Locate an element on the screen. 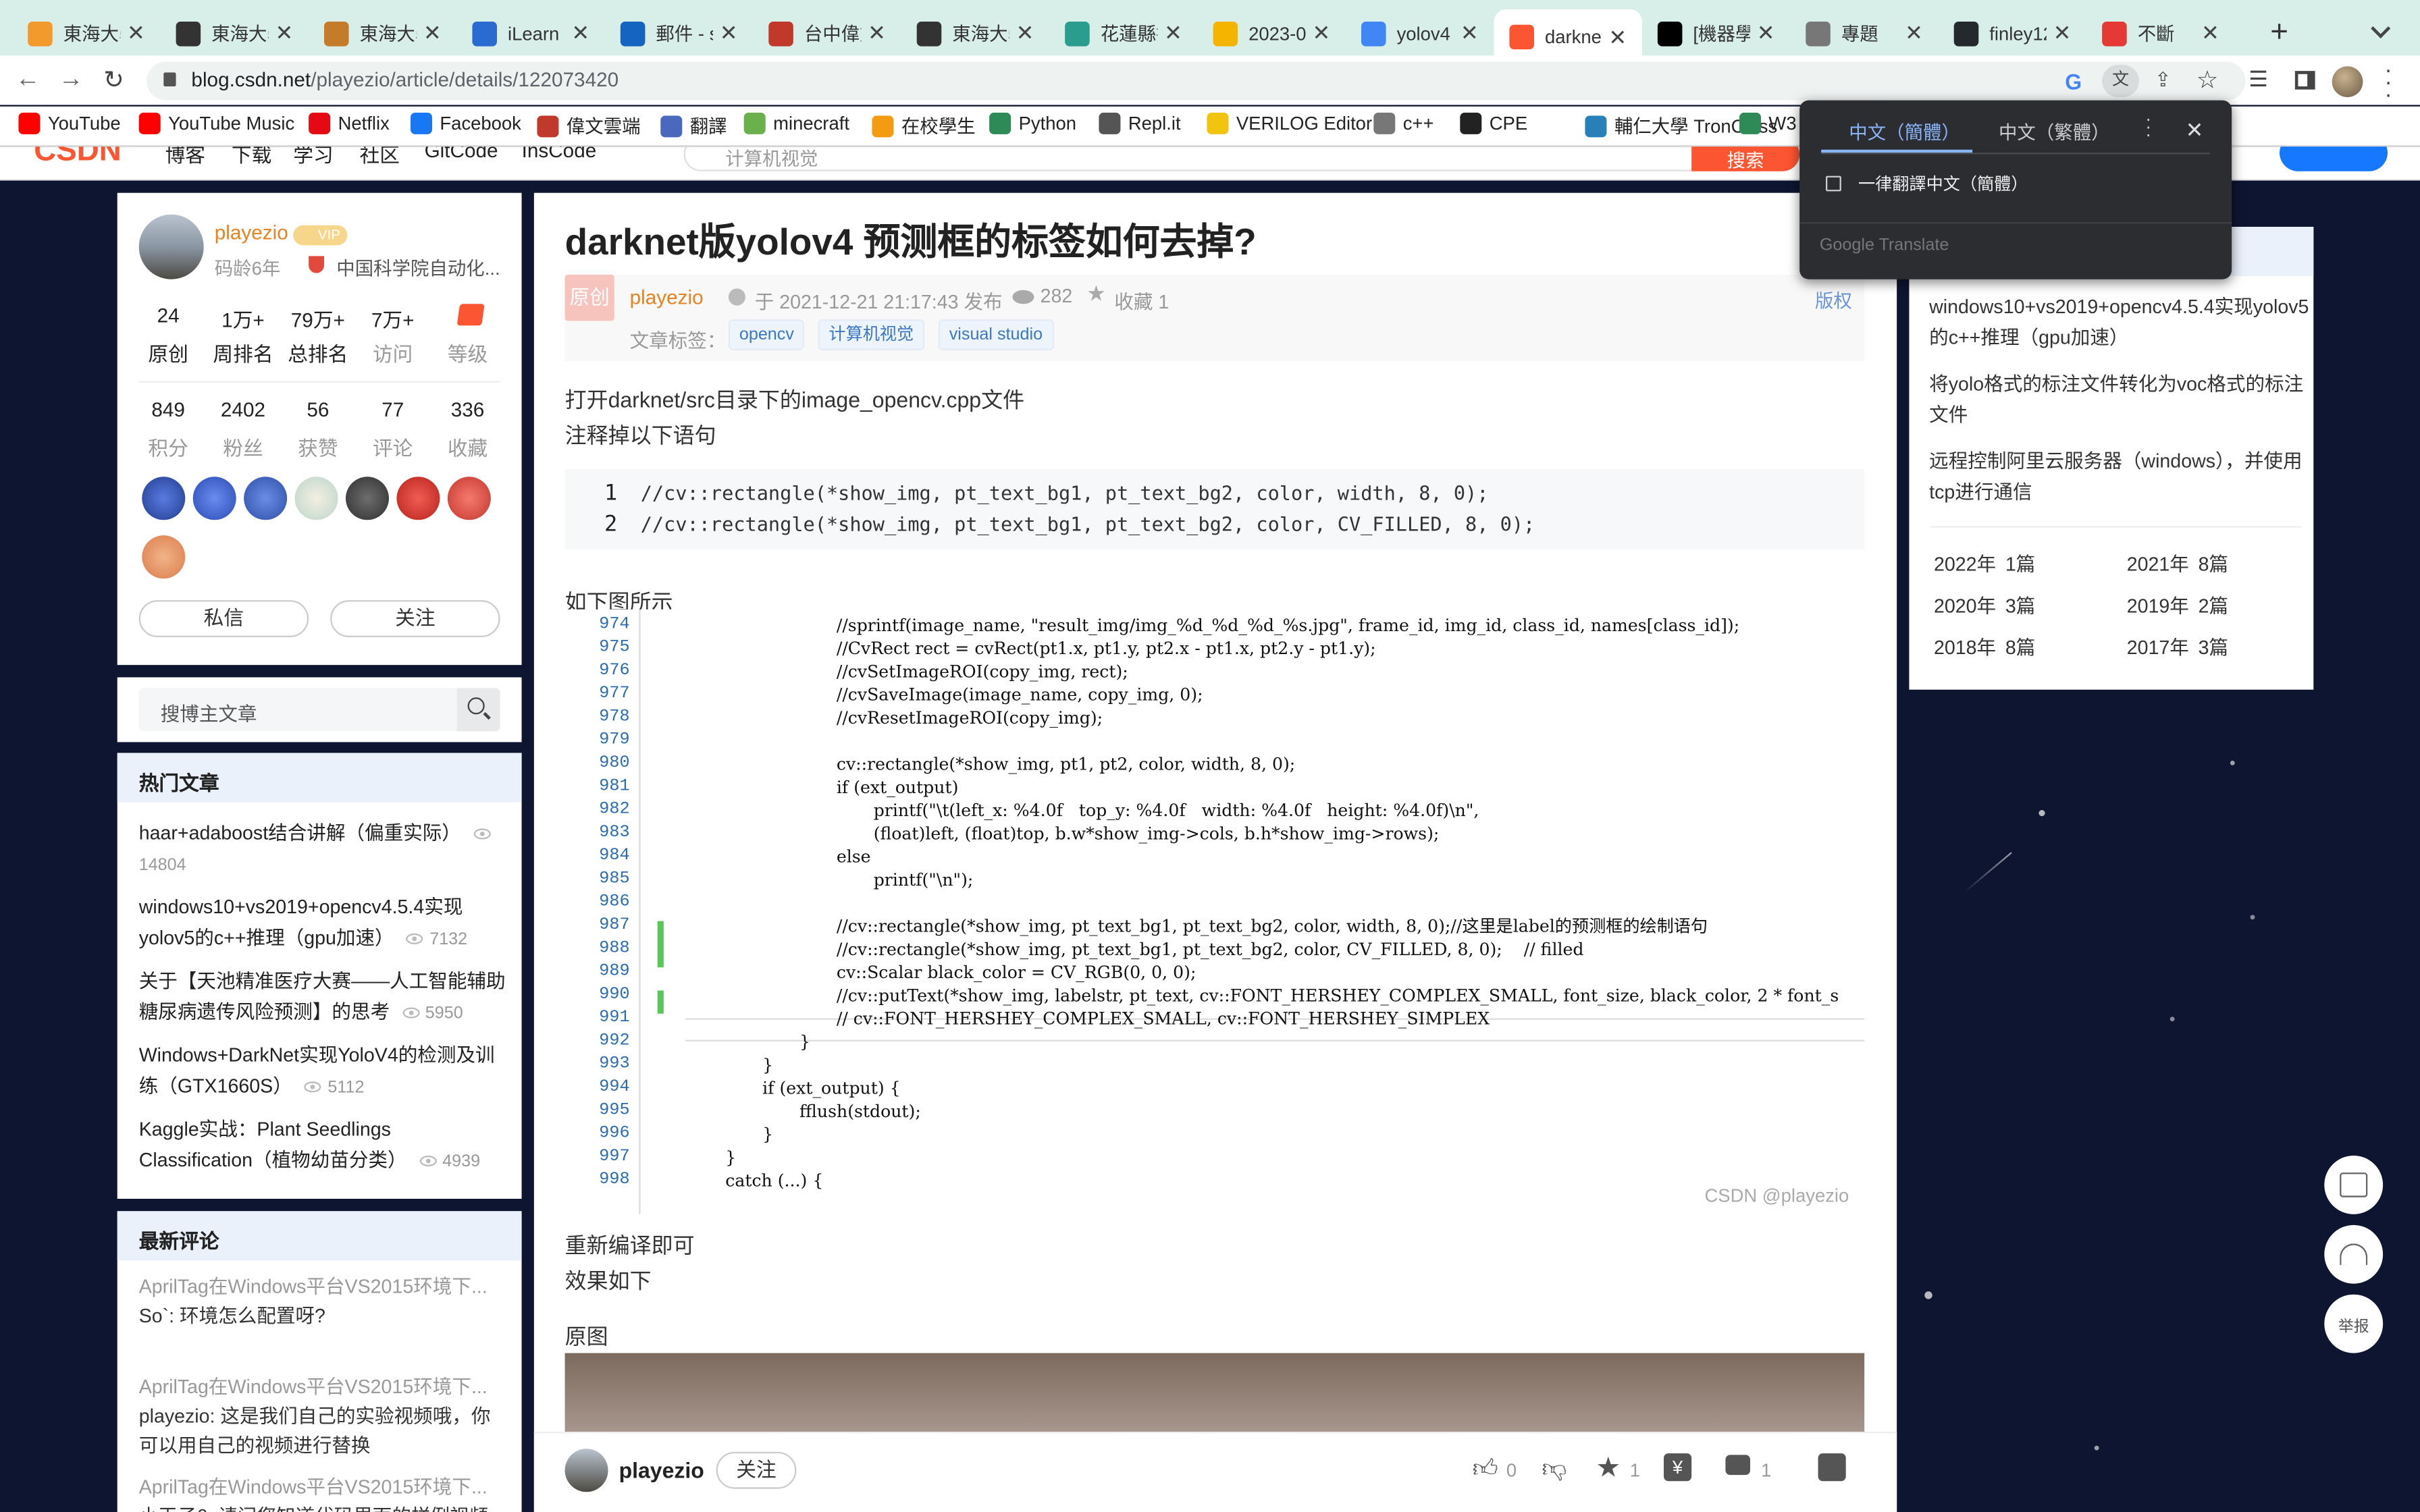 The image size is (2420, 1512). like-icon: 👍︎ is located at coordinates (1485, 1469).